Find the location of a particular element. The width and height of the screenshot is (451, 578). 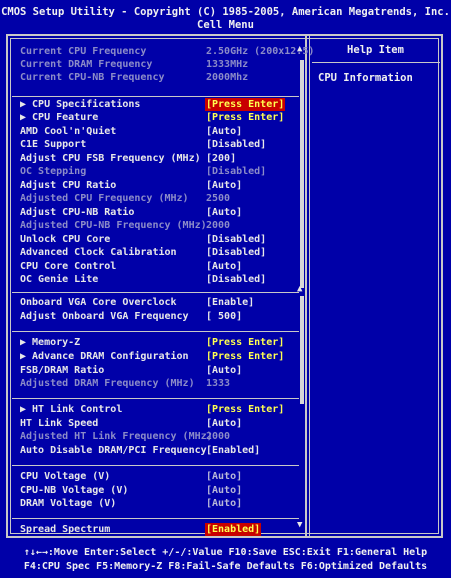

setting-label: Adjust Onboard VGA Frequency is located at coordinates (104, 316).